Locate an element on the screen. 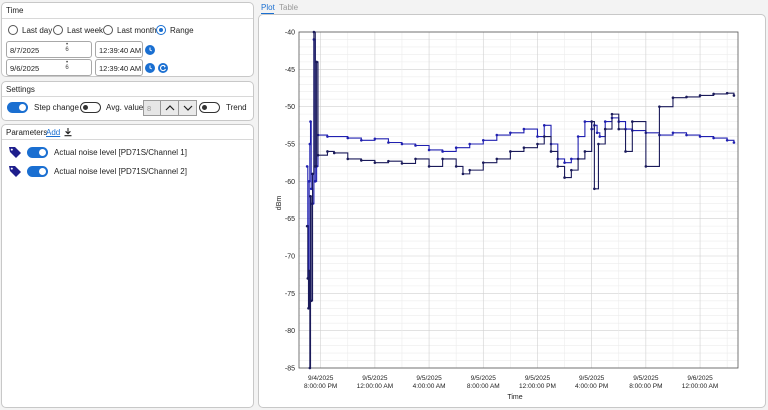 The image size is (768, 410). start-time-input: 12:39:40 AM is located at coordinates (119, 49).